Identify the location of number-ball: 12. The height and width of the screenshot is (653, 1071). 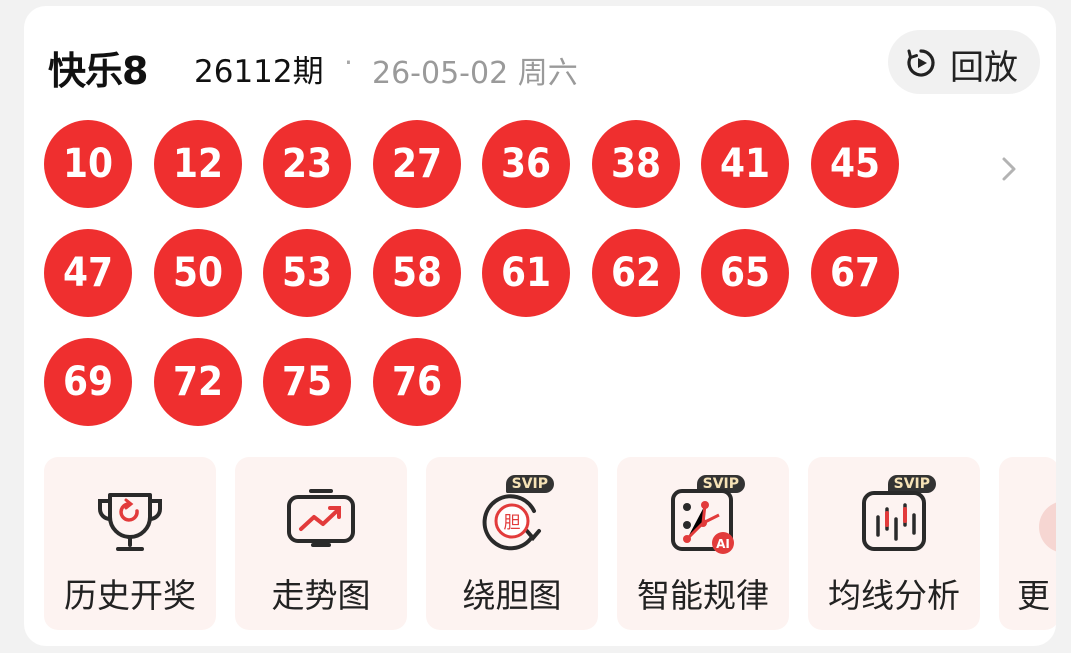
(198, 164).